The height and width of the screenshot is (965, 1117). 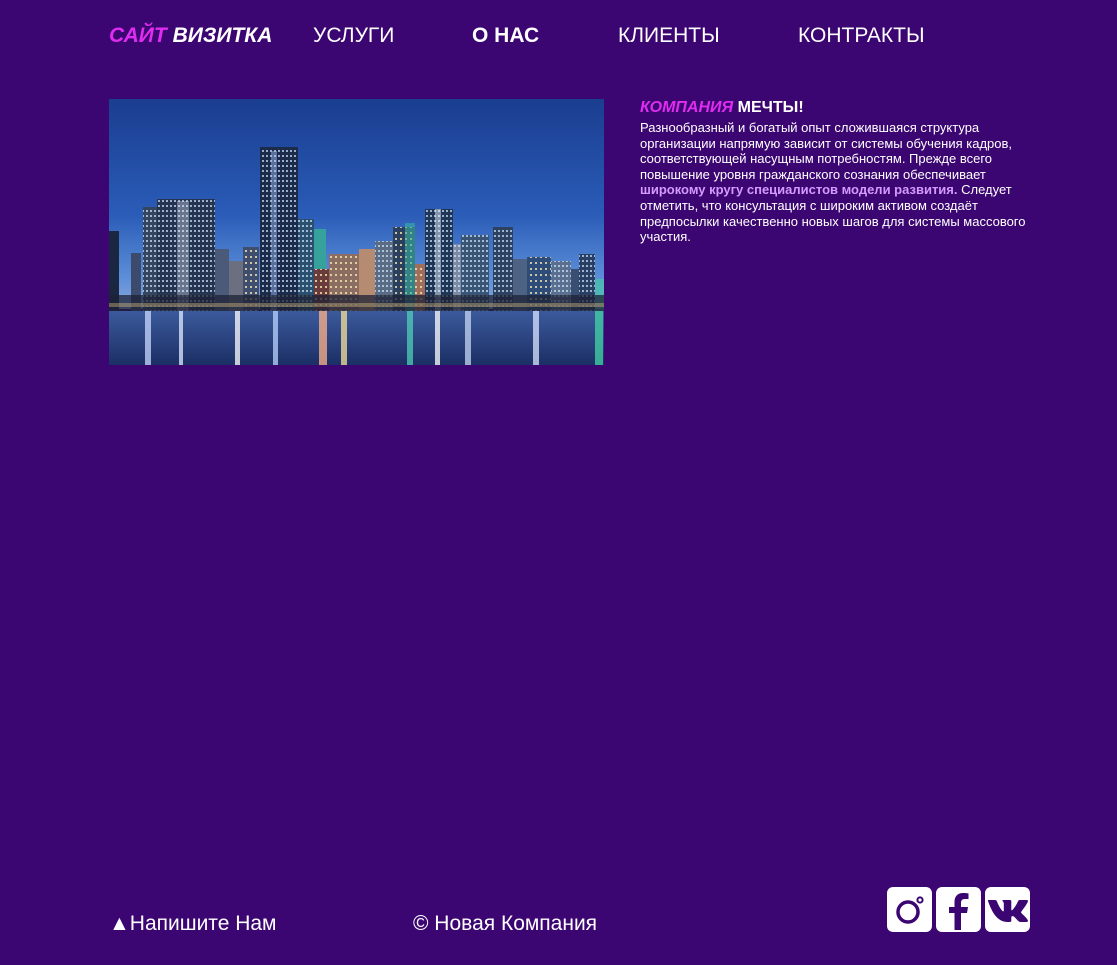 I want to click on nav-item-about: О НАС, so click(x=505, y=36).